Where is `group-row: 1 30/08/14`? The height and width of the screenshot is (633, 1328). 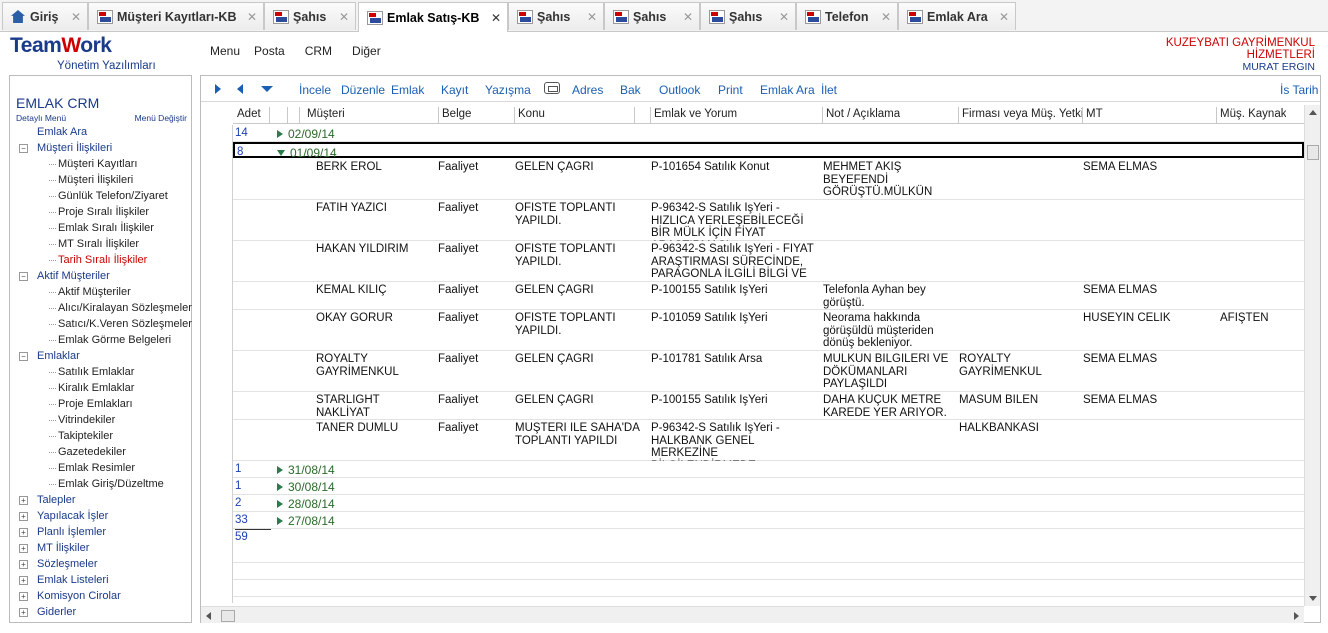 group-row: 1 30/08/14 is located at coordinates (768, 486).